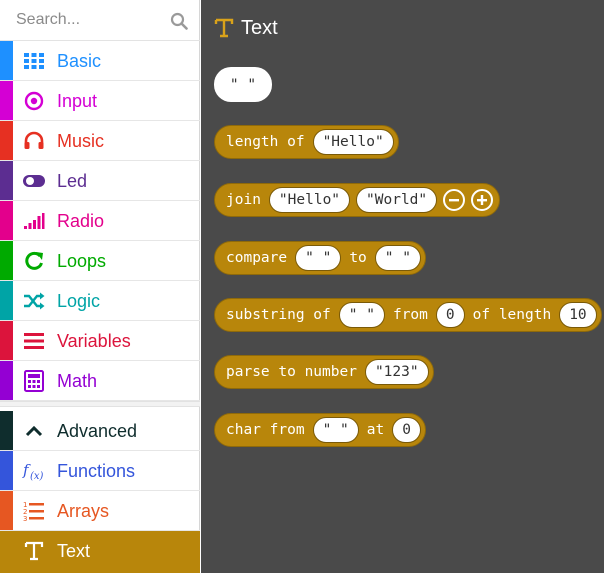 This screenshot has width=604, height=573. Describe the element at coordinates (34, 301) in the screenshot. I see `shuffle-icon` at that location.